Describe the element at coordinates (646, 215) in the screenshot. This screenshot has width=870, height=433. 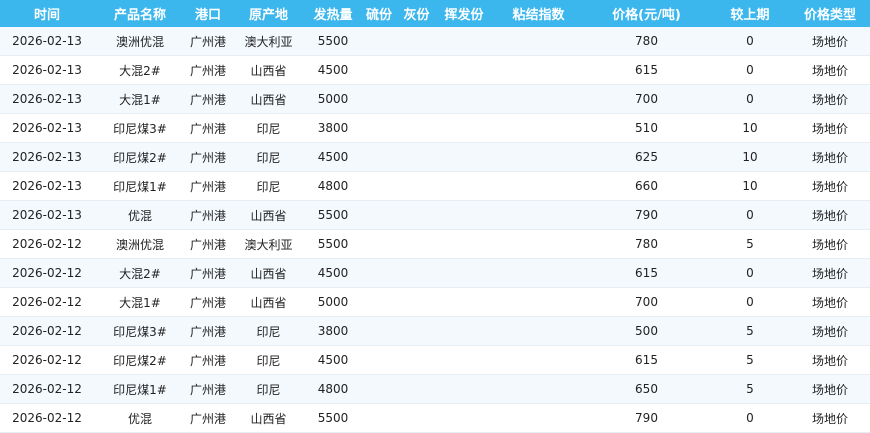
I see `cell-price: 790` at that location.